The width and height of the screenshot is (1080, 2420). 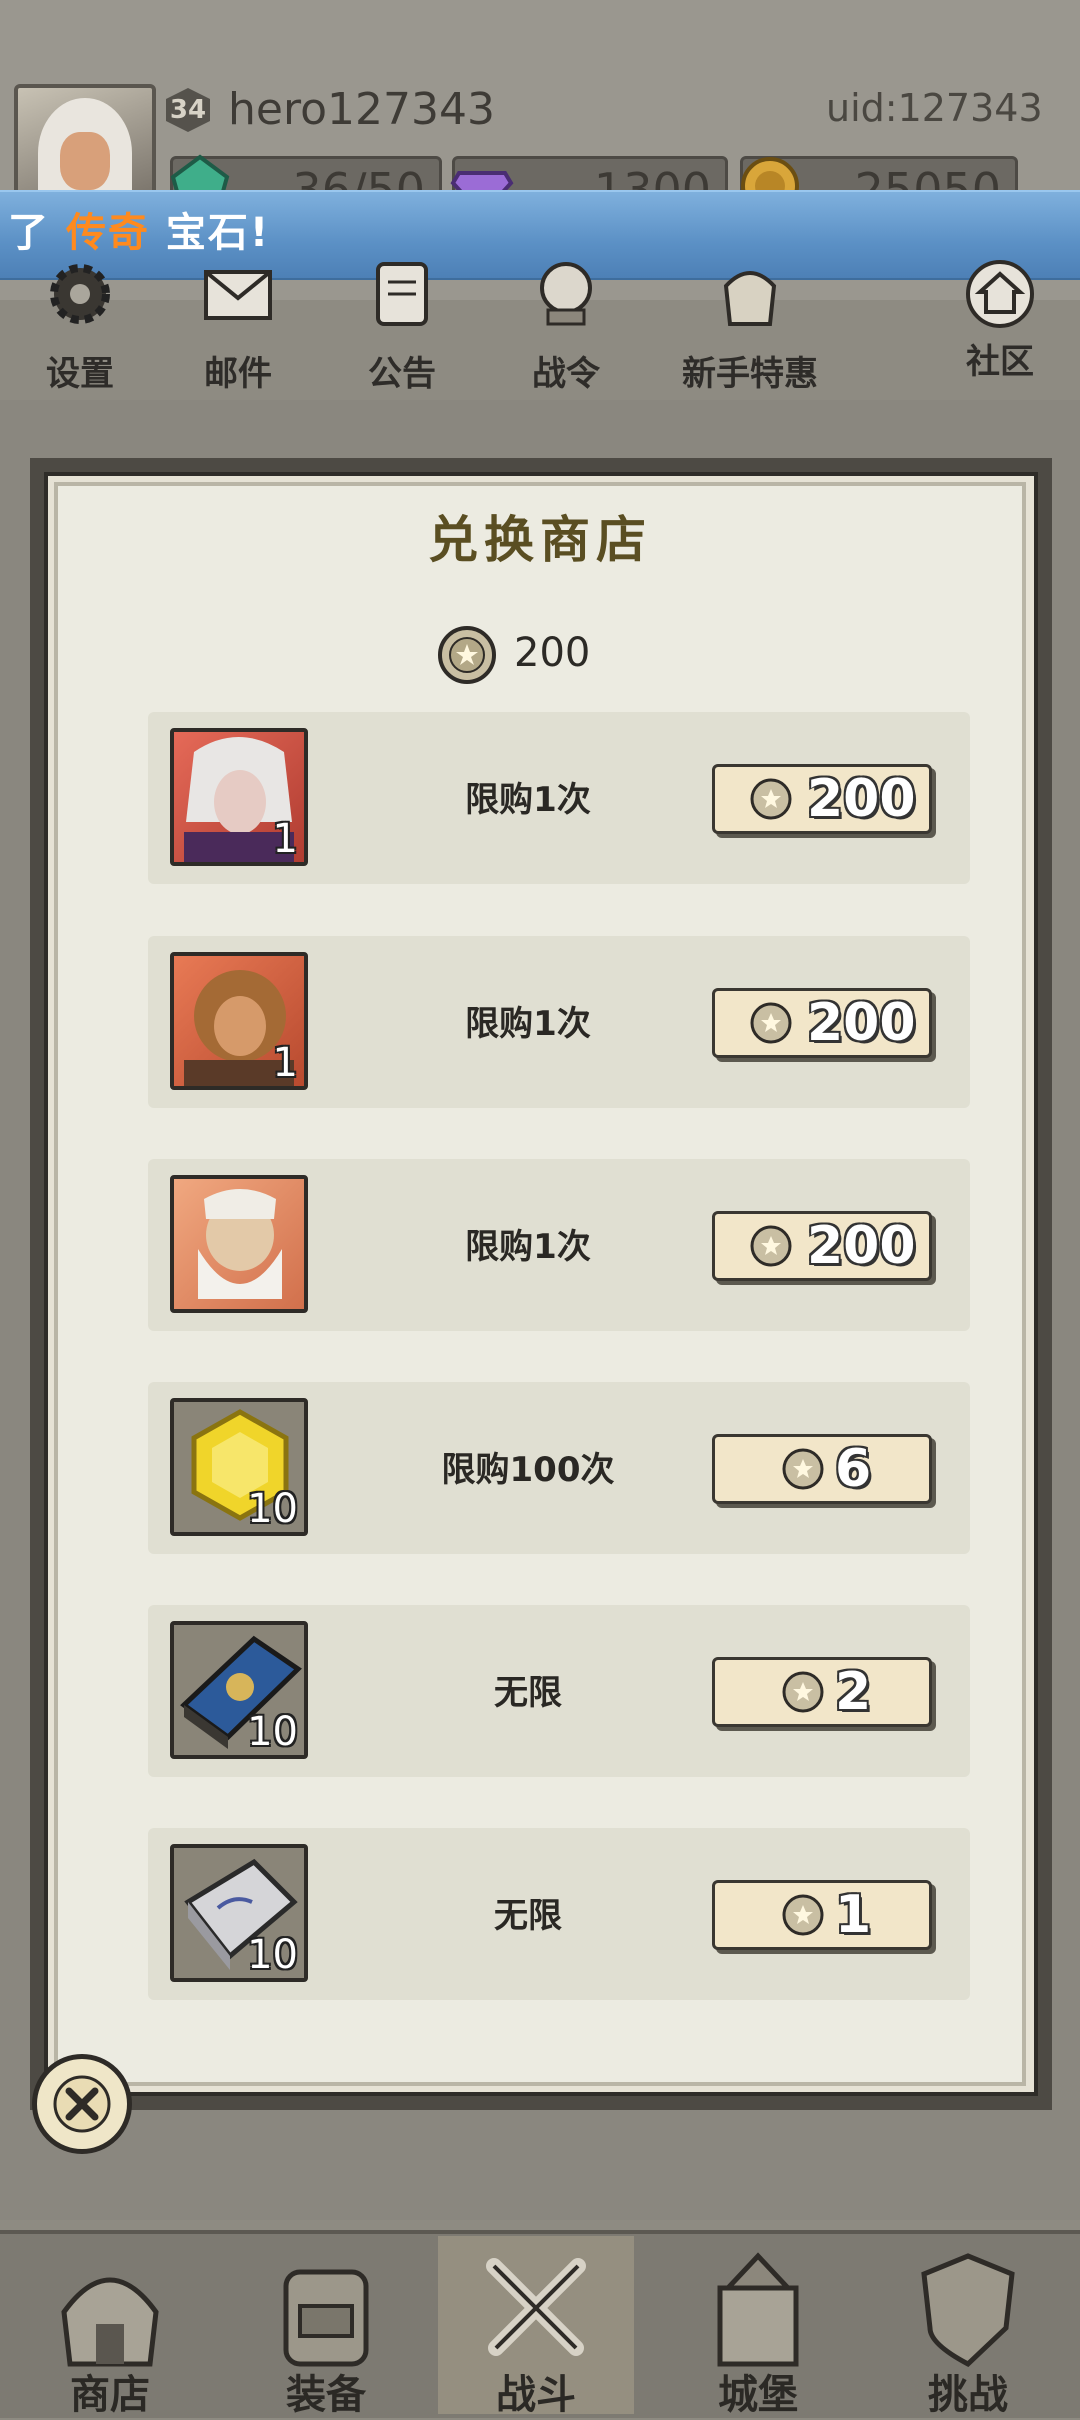 I want to click on buy-button: 1, so click(x=822, y=1915).